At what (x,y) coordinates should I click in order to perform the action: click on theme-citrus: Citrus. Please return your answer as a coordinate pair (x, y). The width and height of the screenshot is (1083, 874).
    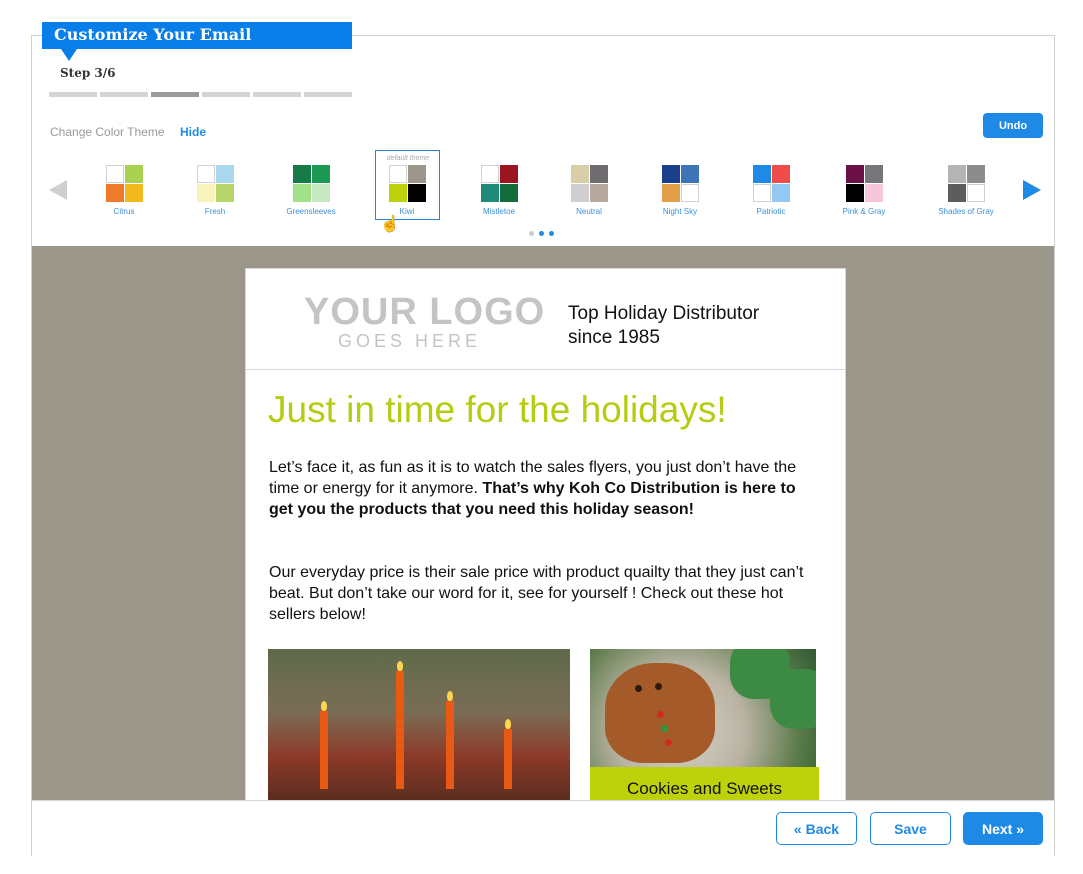
    Looking at the image, I should click on (124, 190).